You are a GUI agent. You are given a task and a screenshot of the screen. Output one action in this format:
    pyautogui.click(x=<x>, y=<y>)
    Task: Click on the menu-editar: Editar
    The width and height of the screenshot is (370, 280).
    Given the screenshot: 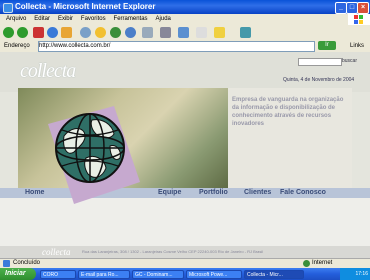 What is the action you would take?
    pyautogui.click(x=42, y=19)
    